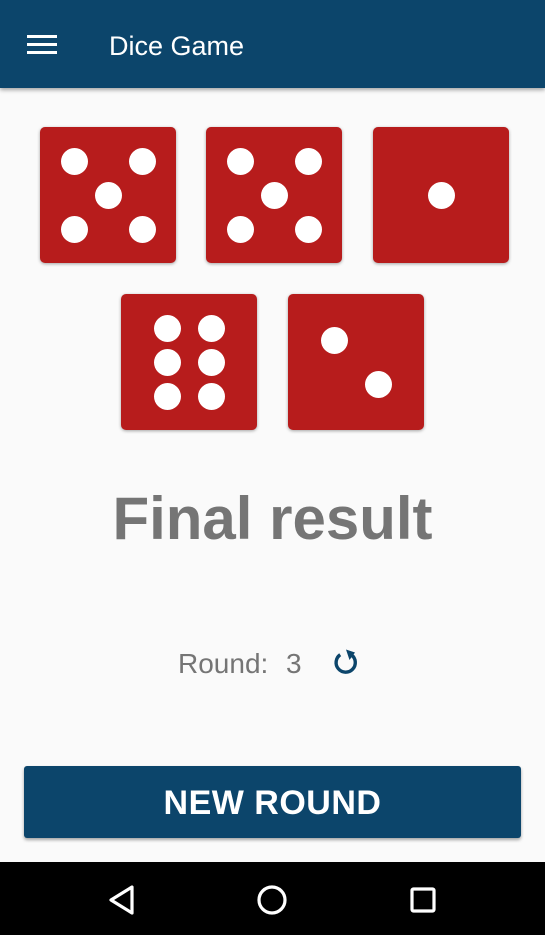 The width and height of the screenshot is (545, 935). I want to click on new-round-button: NEW ROUND, so click(272, 802).